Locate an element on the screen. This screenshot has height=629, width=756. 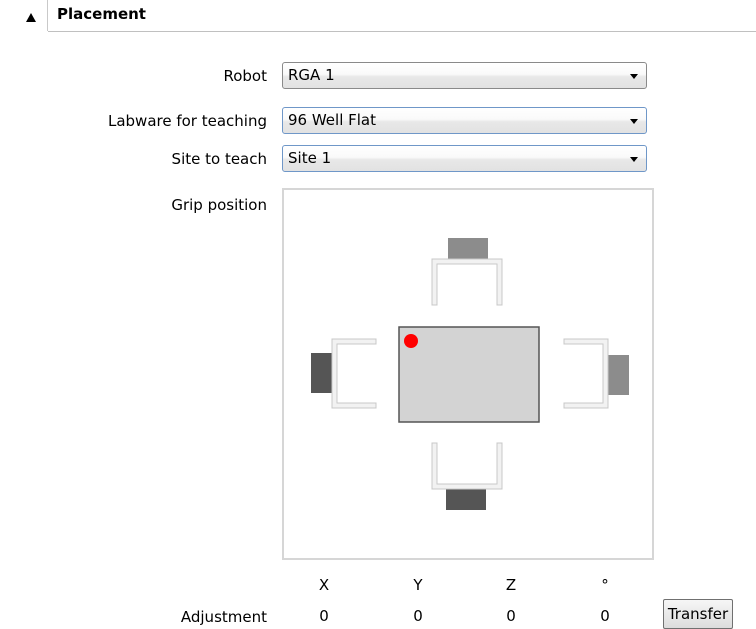
grip-top-option is located at coordinates (467, 272).